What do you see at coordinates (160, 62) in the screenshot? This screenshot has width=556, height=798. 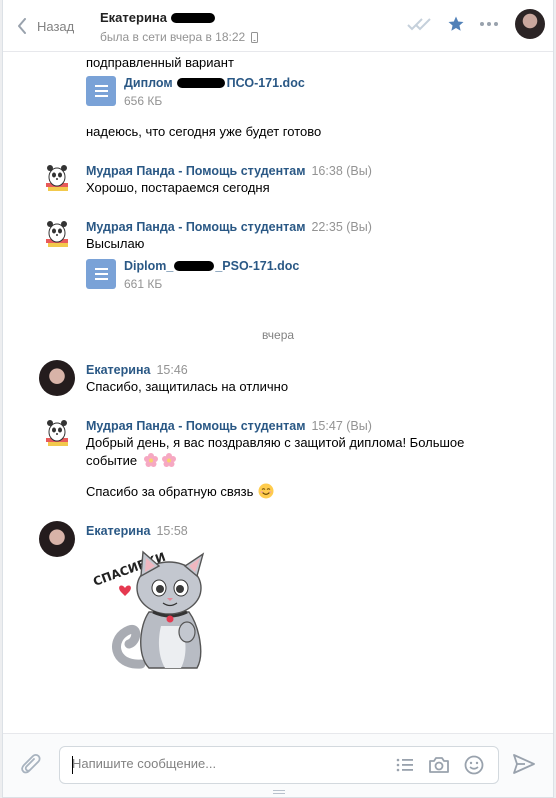 I see `message-text: подправленный вариант` at bounding box center [160, 62].